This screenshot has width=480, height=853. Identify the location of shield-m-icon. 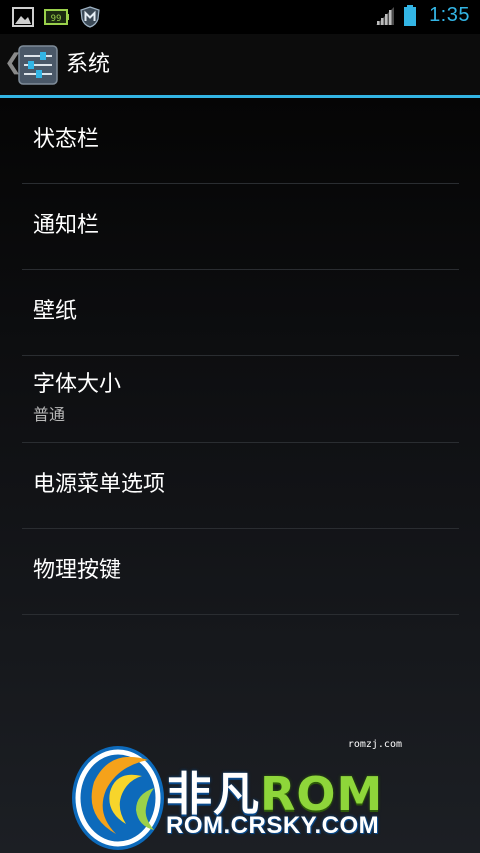
(90, 17).